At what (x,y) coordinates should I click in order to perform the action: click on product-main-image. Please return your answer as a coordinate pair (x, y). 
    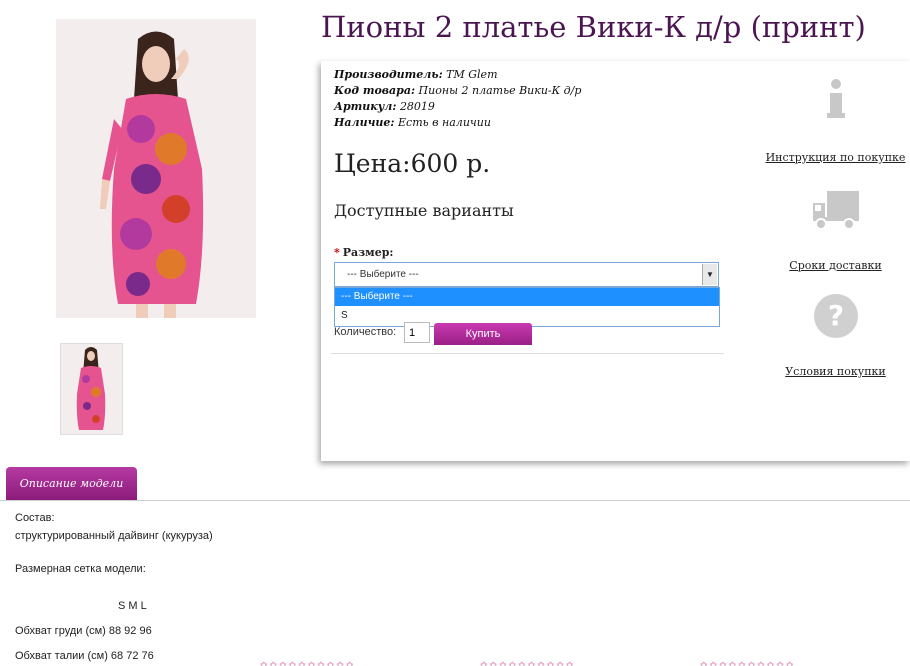
    Looking at the image, I should click on (156, 168).